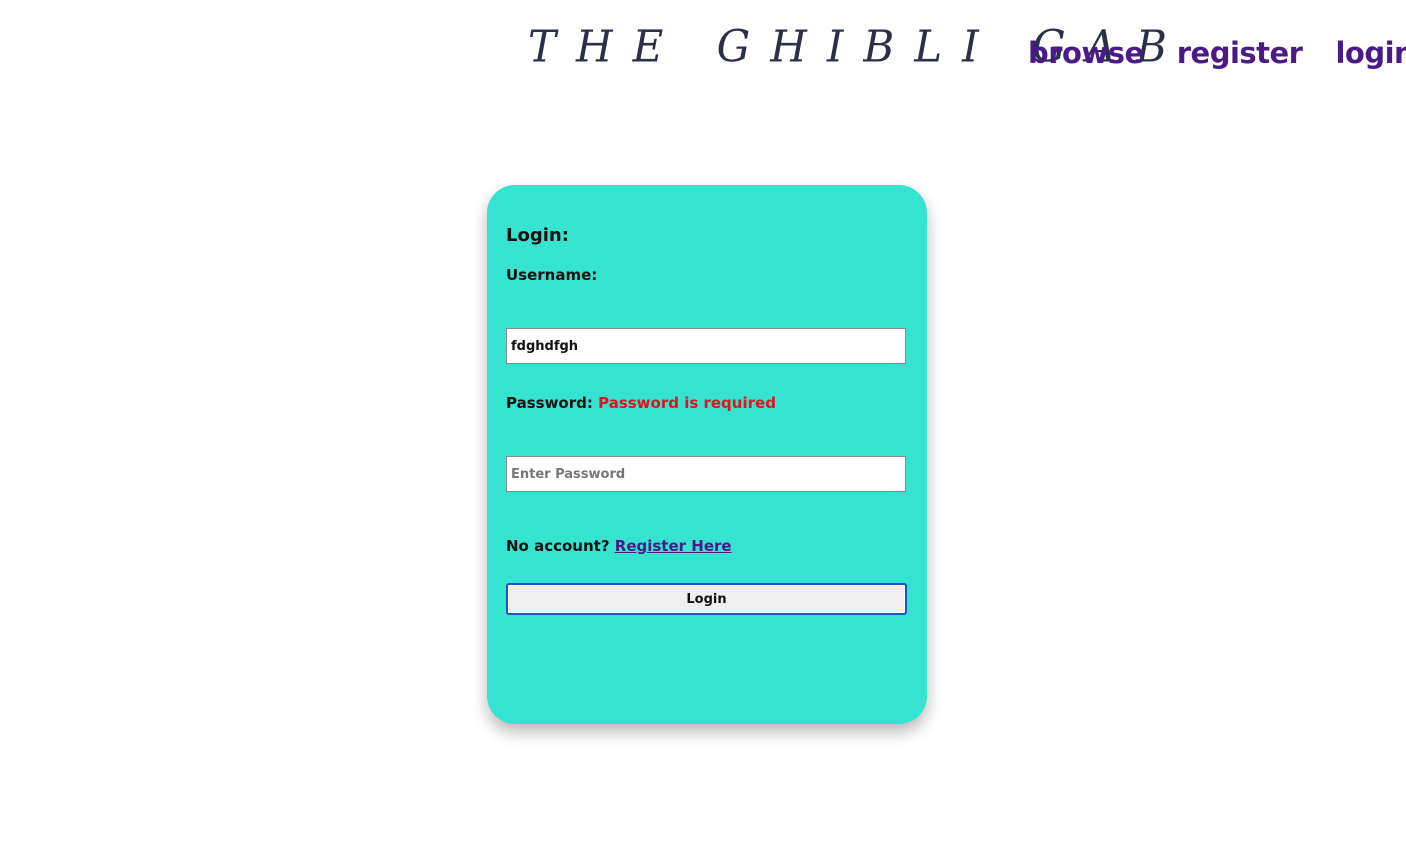 The height and width of the screenshot is (843, 1406). What do you see at coordinates (1240, 53) in the screenshot?
I see `nav-register-link: register` at bounding box center [1240, 53].